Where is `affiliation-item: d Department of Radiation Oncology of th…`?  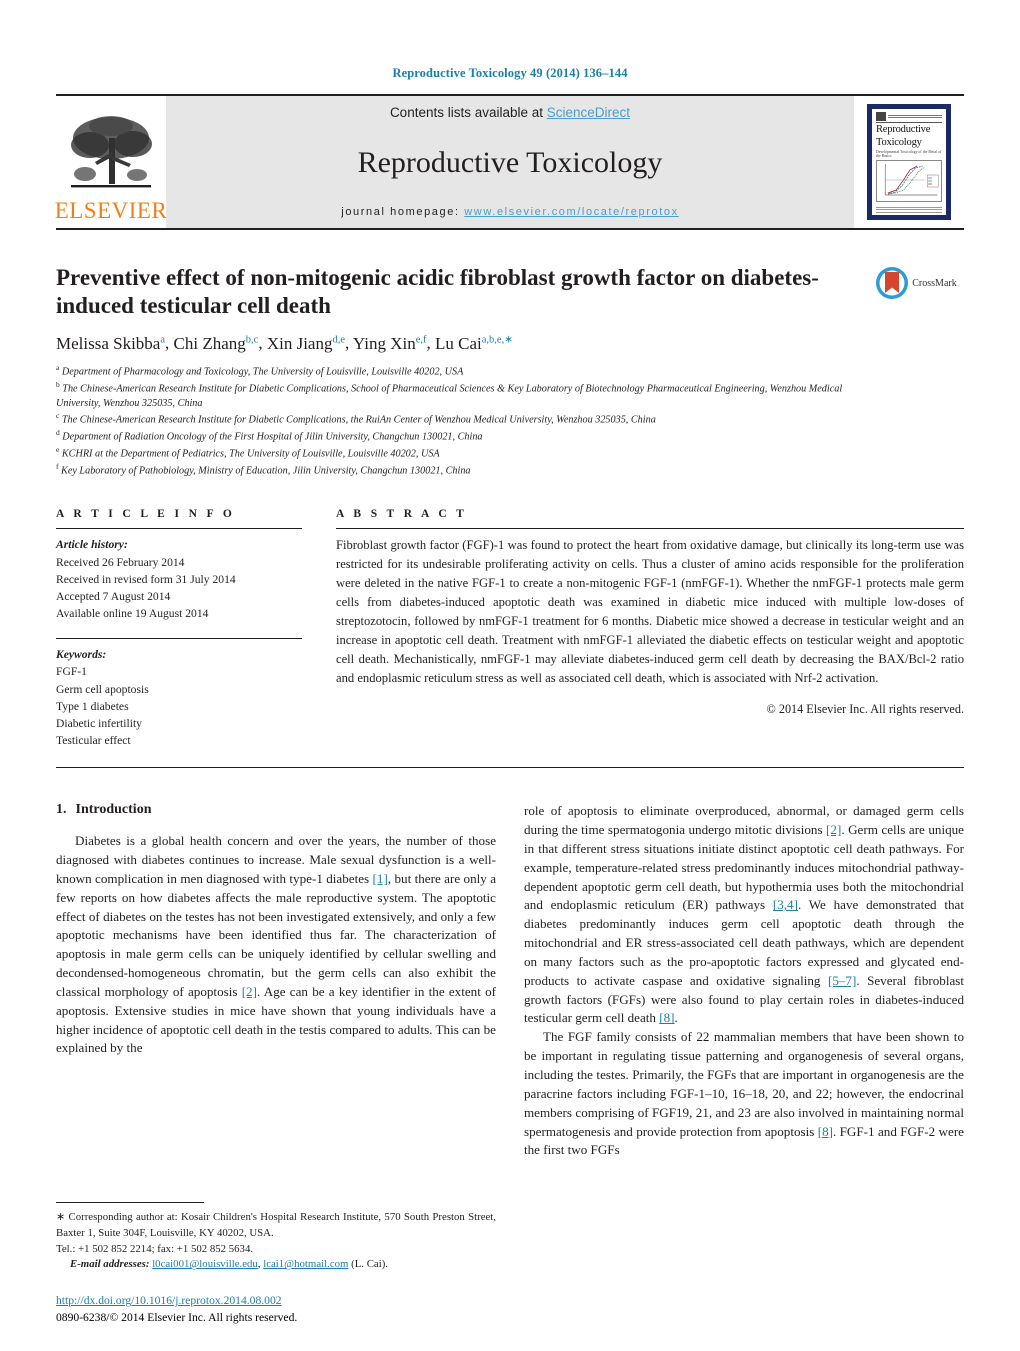 affiliation-item: d Department of Radiation Oncology of th… is located at coordinates (453, 436).